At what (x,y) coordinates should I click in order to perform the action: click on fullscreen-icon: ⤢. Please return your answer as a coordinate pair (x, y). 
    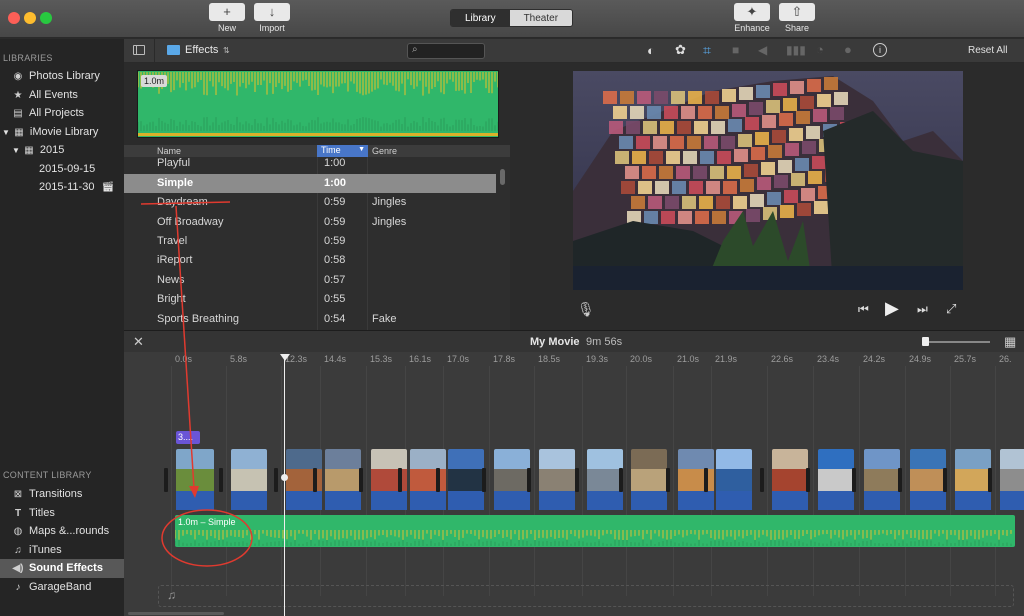
    Looking at the image, I should click on (951, 309).